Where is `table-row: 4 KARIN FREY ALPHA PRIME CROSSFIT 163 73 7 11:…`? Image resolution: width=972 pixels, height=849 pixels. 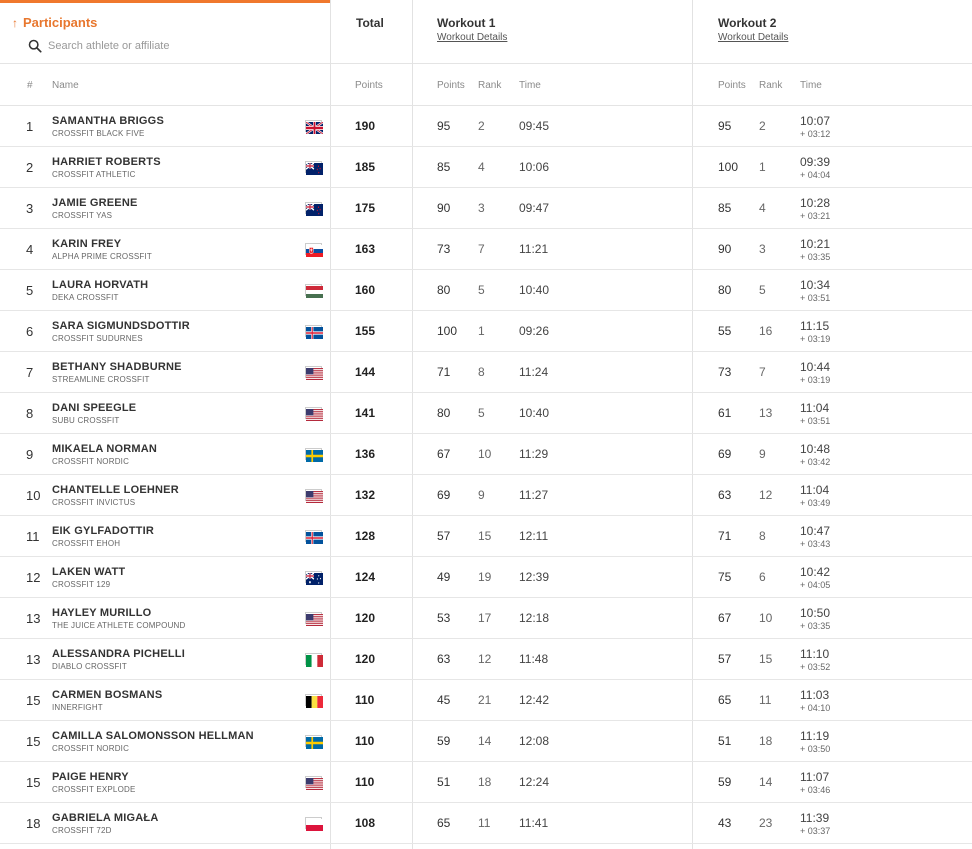
table-row: 4 KARIN FREY ALPHA PRIME CROSSFIT 163 73 7 11:… is located at coordinates (486, 249).